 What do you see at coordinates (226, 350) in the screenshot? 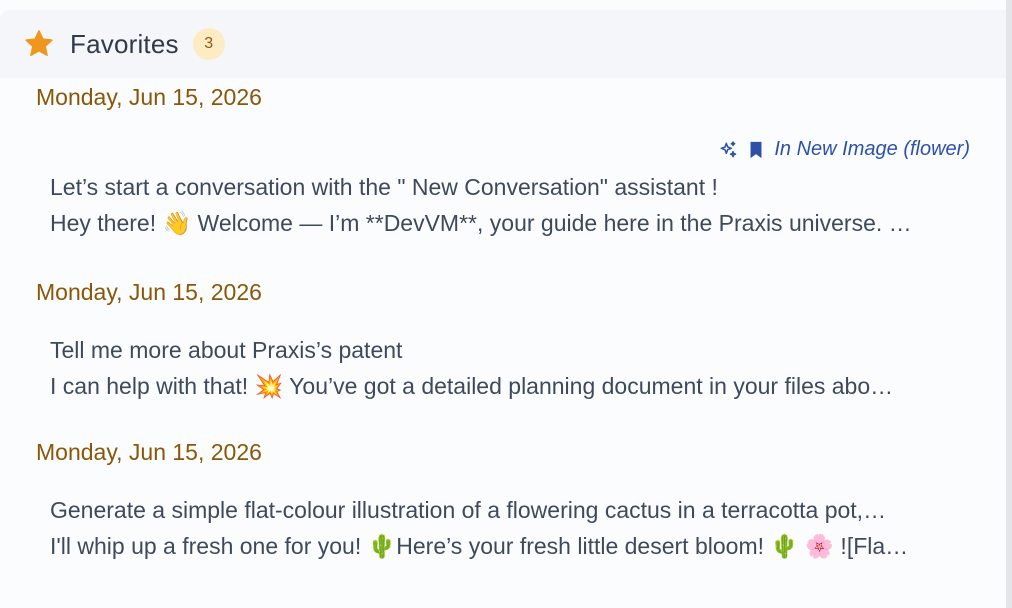
I see `entry-prompt: Tell me more about Praxis’s patent` at bounding box center [226, 350].